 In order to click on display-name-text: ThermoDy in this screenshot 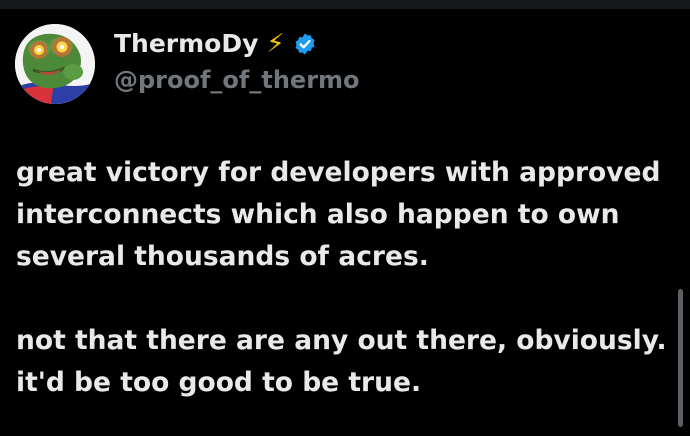, I will do `click(186, 43)`.